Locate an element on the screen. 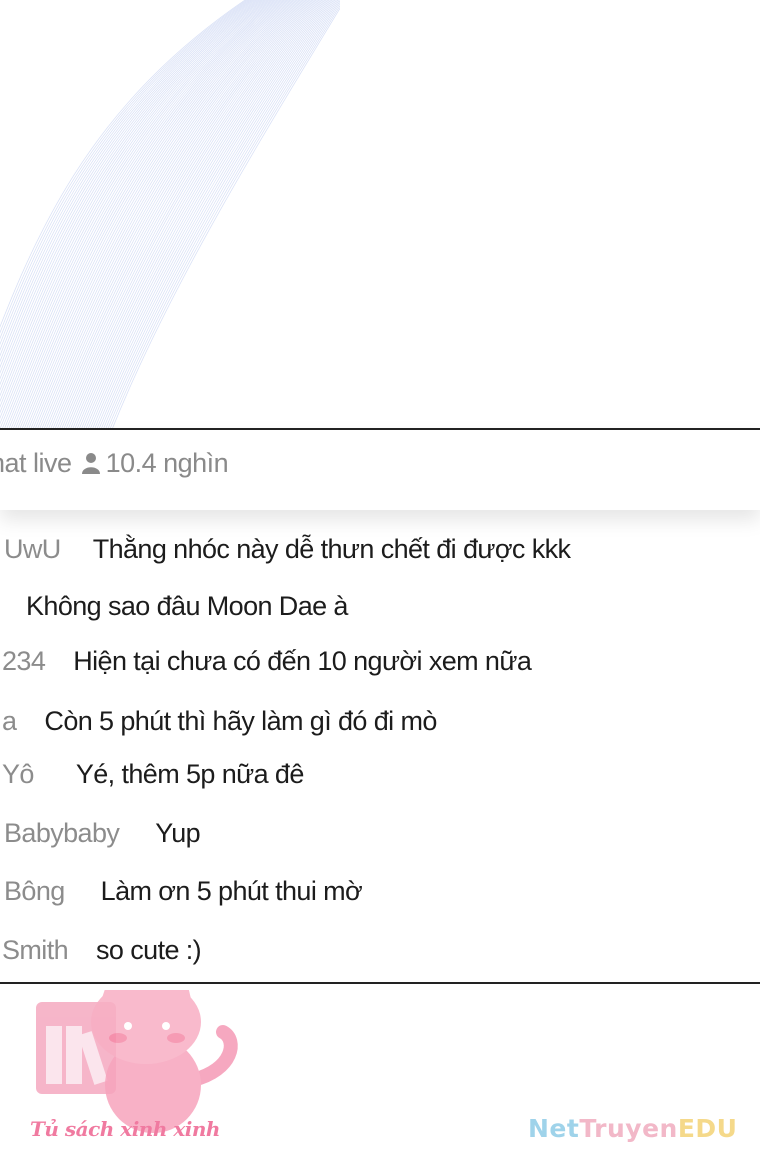 Image resolution: width=760 pixels, height=1151 pixels. watermark-caption: Tủ sách xinh xinh is located at coordinates (125, 1129).